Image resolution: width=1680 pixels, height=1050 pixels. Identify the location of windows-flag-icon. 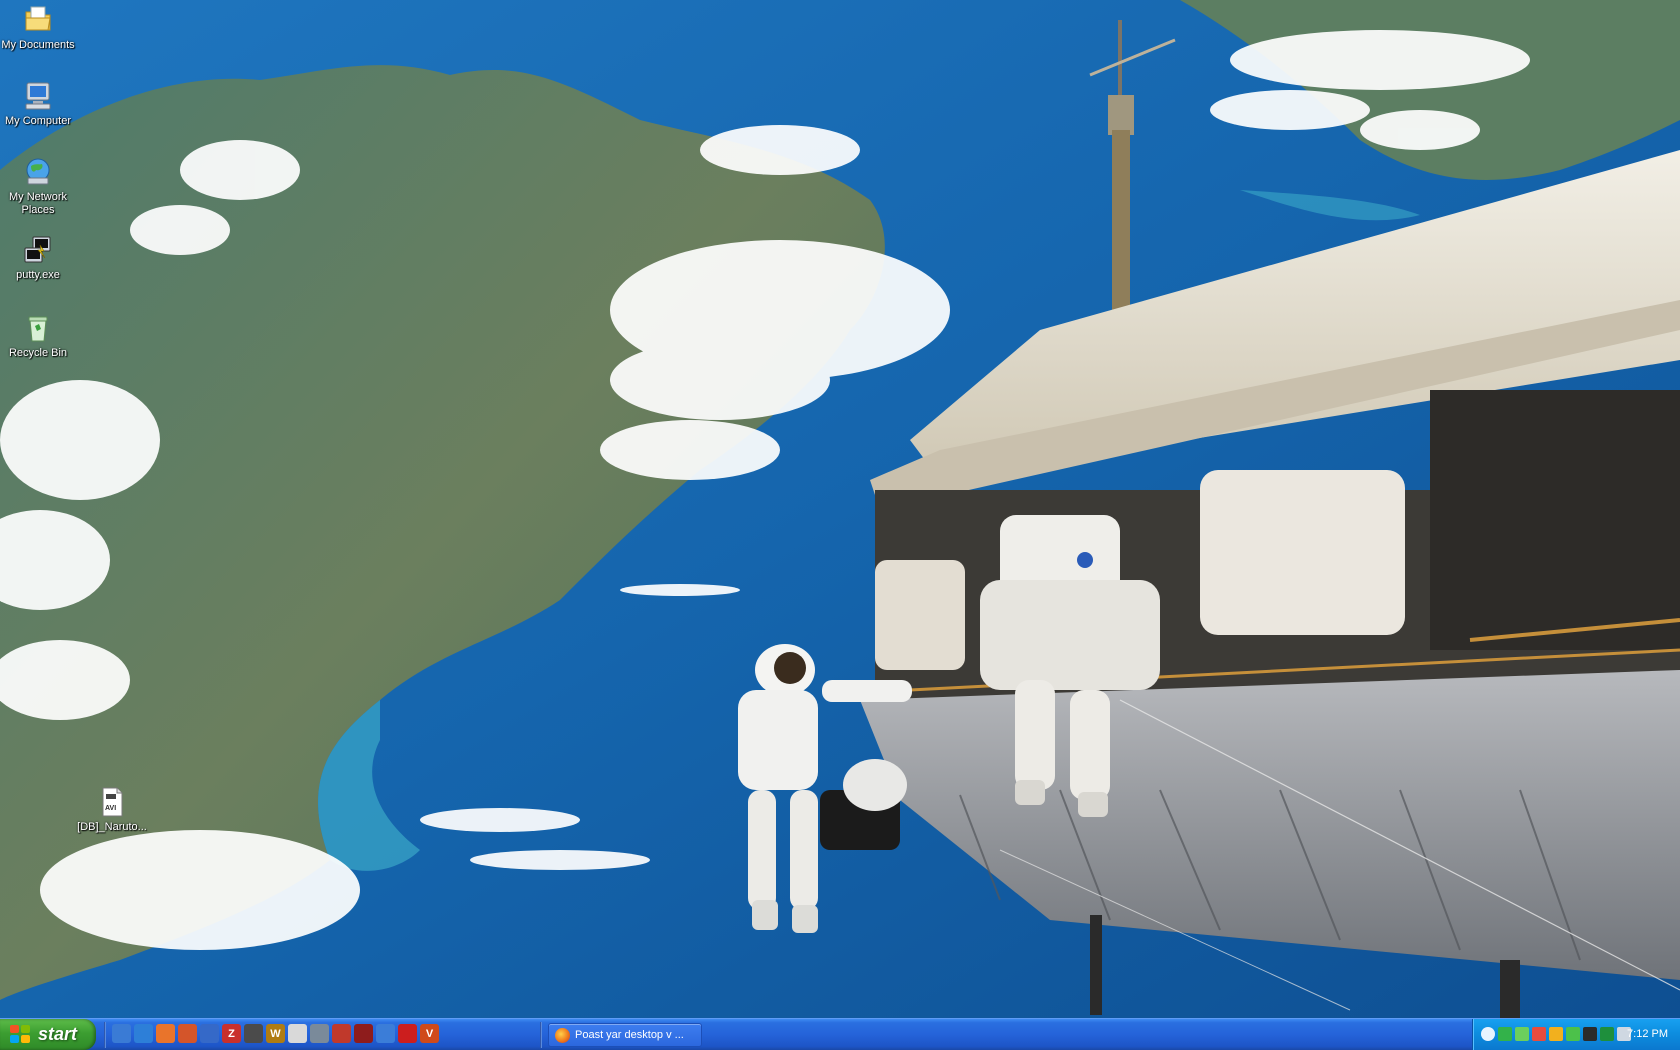
(21, 1034).